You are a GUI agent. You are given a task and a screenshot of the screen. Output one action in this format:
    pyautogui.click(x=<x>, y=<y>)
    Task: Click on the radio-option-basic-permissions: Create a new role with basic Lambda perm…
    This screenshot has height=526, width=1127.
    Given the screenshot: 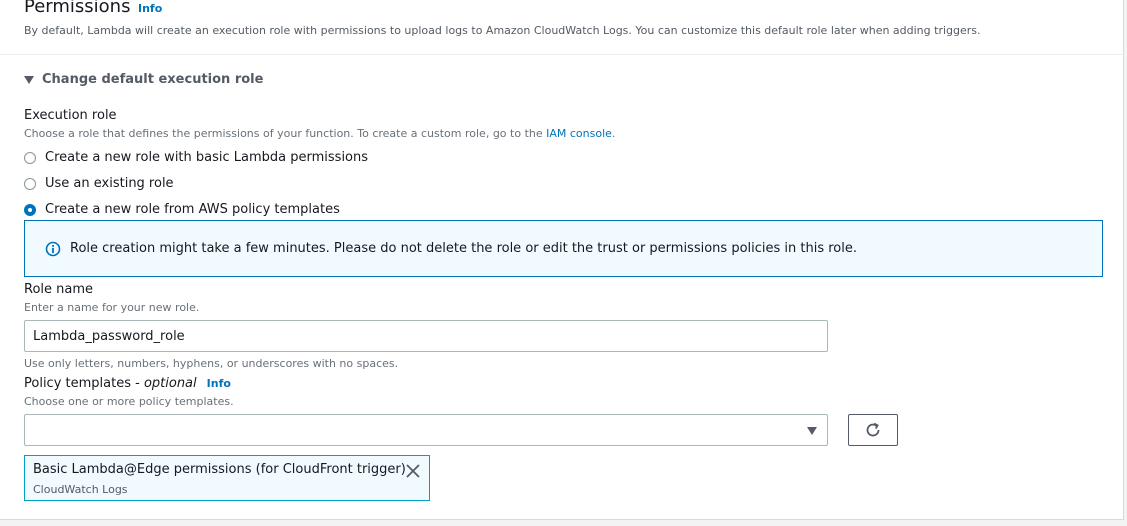 What is the action you would take?
    pyautogui.click(x=196, y=157)
    